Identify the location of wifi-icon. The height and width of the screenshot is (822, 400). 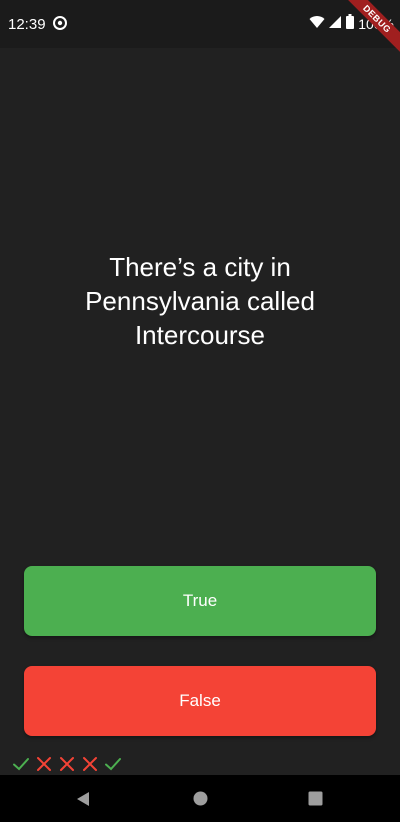
(317, 24).